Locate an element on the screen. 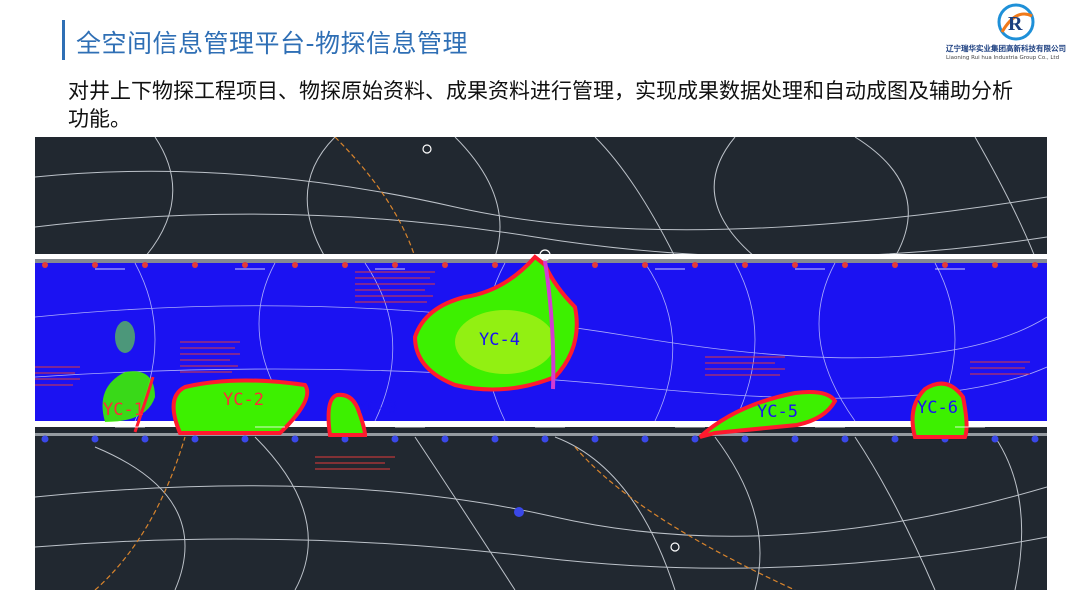 The image size is (1080, 608). svg-text: R is located at coordinates (1015, 24).